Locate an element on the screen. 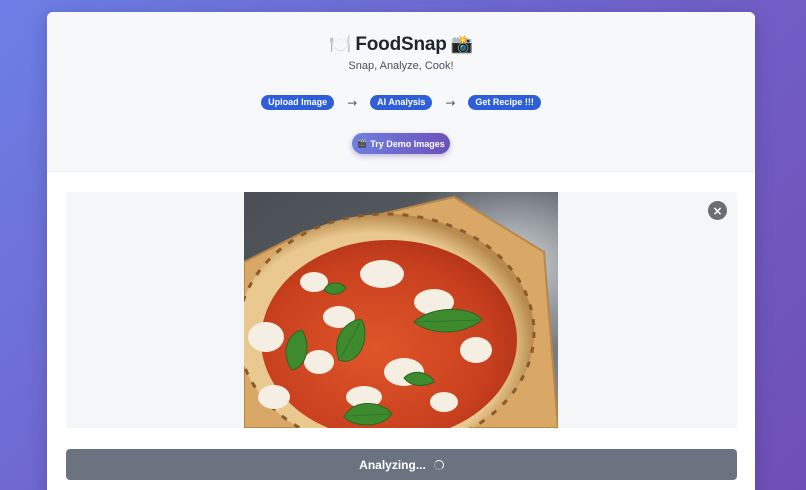 The image size is (806, 490). plate-icon: 🍽️ is located at coordinates (340, 44).